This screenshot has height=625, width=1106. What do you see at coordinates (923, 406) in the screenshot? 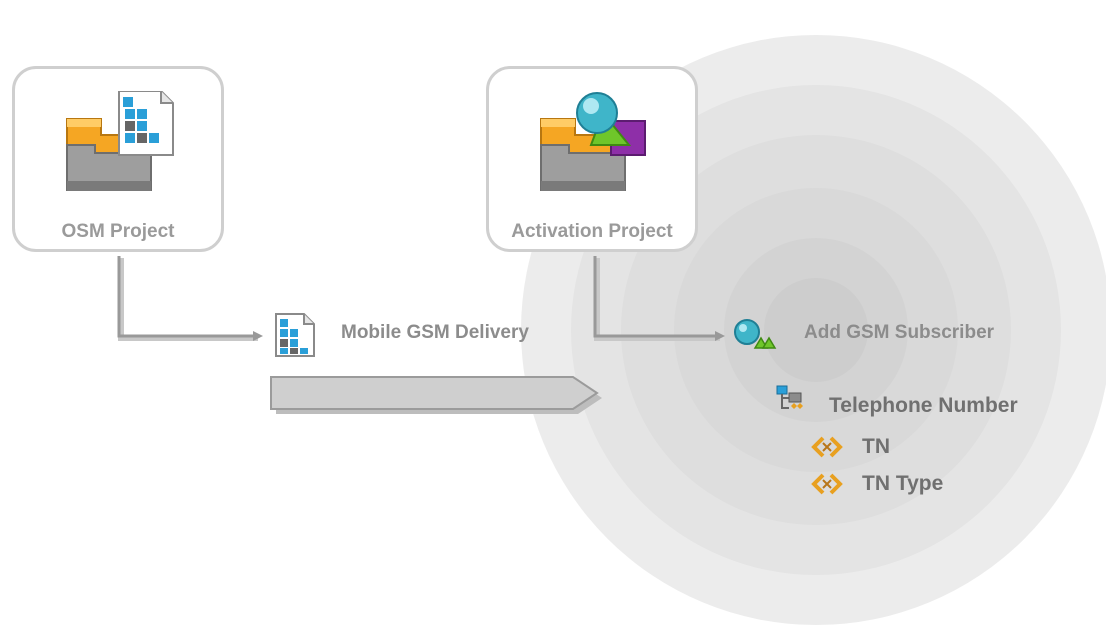
I see `telephone-number-label: Telephone Number` at bounding box center [923, 406].